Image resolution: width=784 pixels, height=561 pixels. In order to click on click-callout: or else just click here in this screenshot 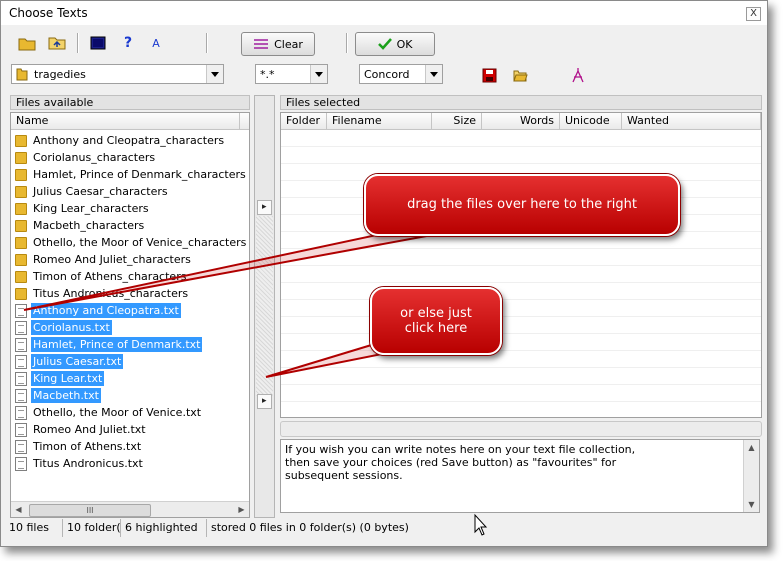, I will do `click(436, 321)`.